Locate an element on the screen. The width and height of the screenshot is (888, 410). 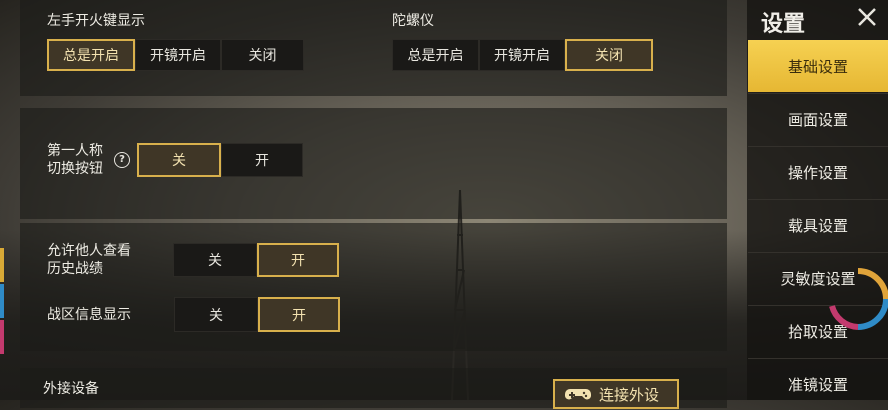
first-person-label: 第一人称 切换按钮 is located at coordinates (75, 160).